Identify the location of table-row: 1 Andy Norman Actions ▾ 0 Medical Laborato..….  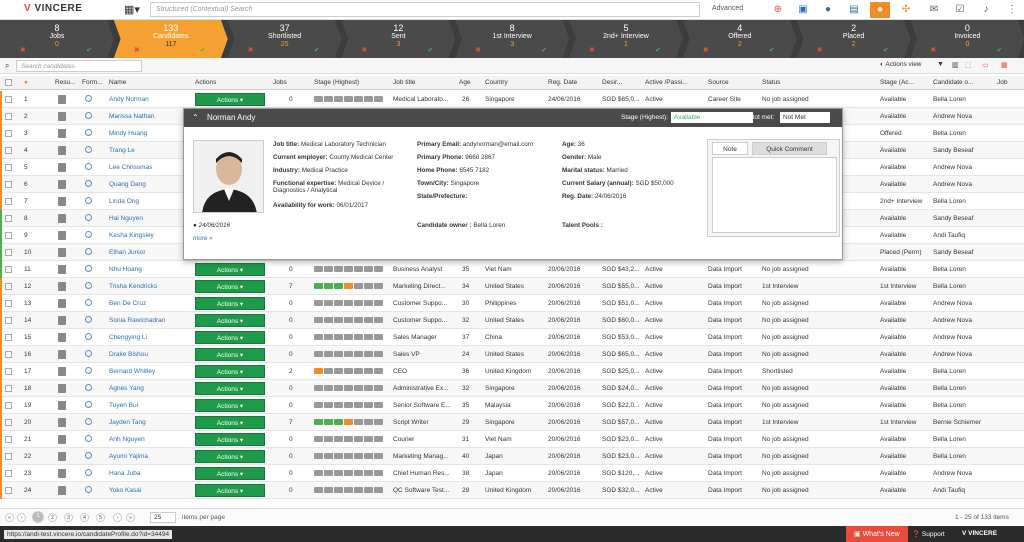
(512, 99).